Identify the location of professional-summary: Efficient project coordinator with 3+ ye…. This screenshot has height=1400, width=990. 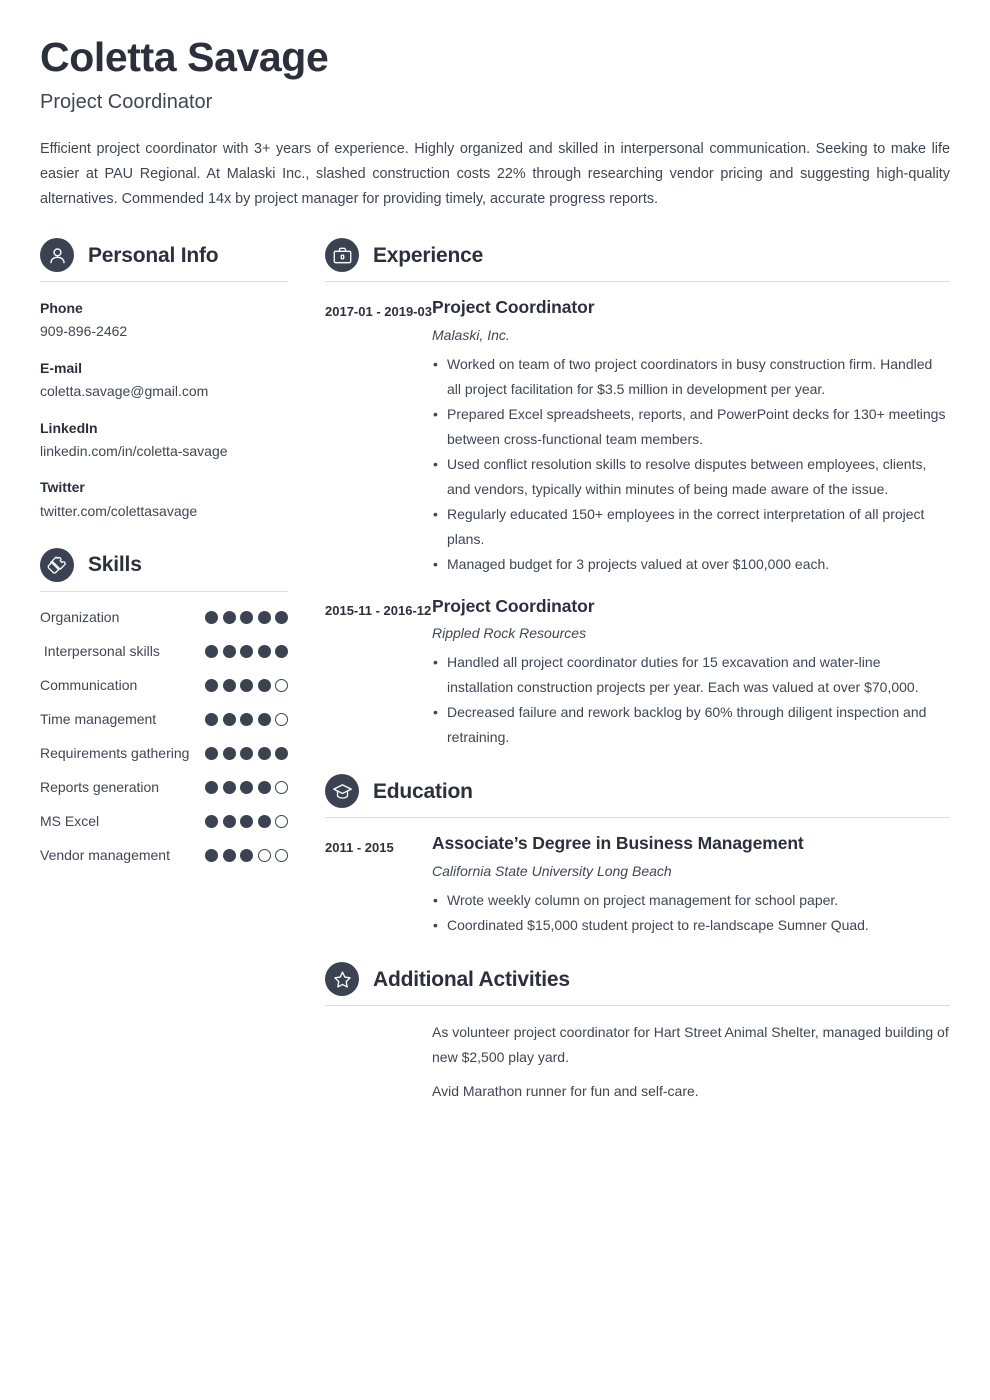
(495, 174).